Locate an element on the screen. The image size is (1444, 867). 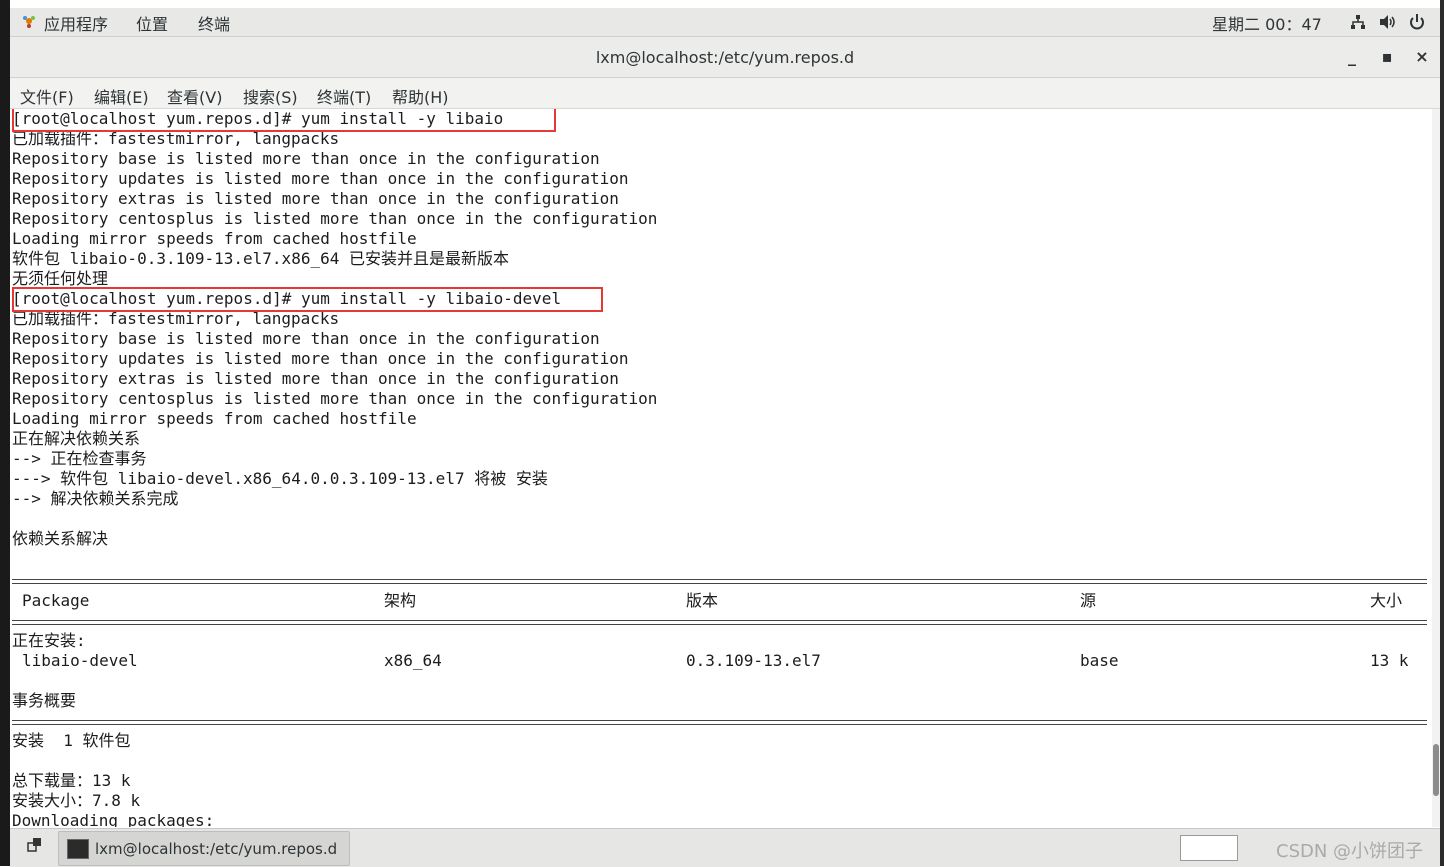
terminal-icon is located at coordinates (78, 849).